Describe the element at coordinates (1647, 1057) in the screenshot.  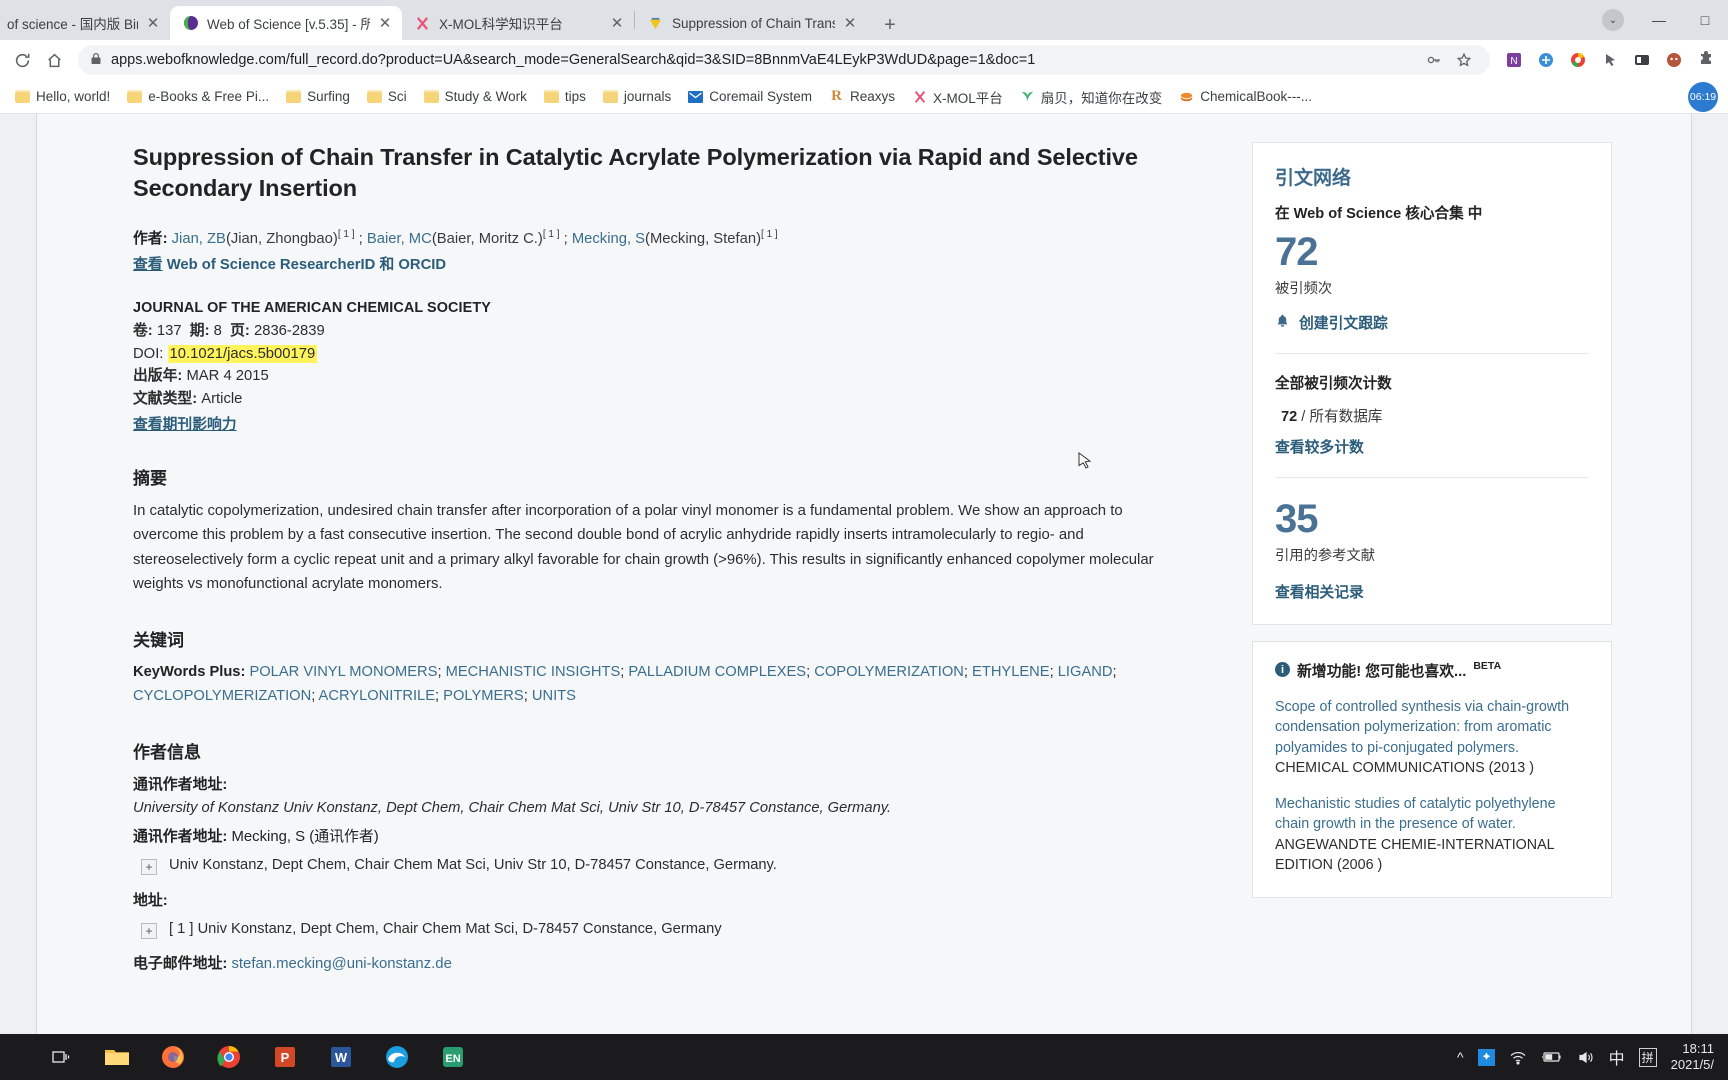
I see `ime-pinyin-icon: 拼` at that location.